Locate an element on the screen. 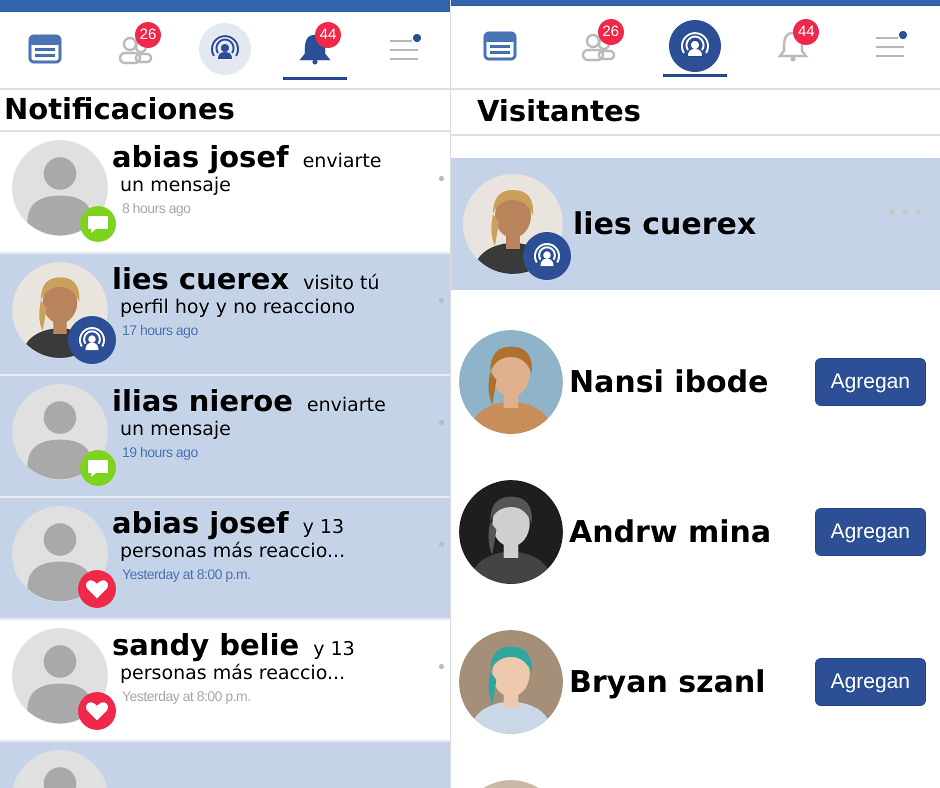 This screenshot has height=788, width=940. notification-item: abias josef y 13 personas más reaccio... Yesterday at 8:00 p.m. is located at coordinates (225, 558).